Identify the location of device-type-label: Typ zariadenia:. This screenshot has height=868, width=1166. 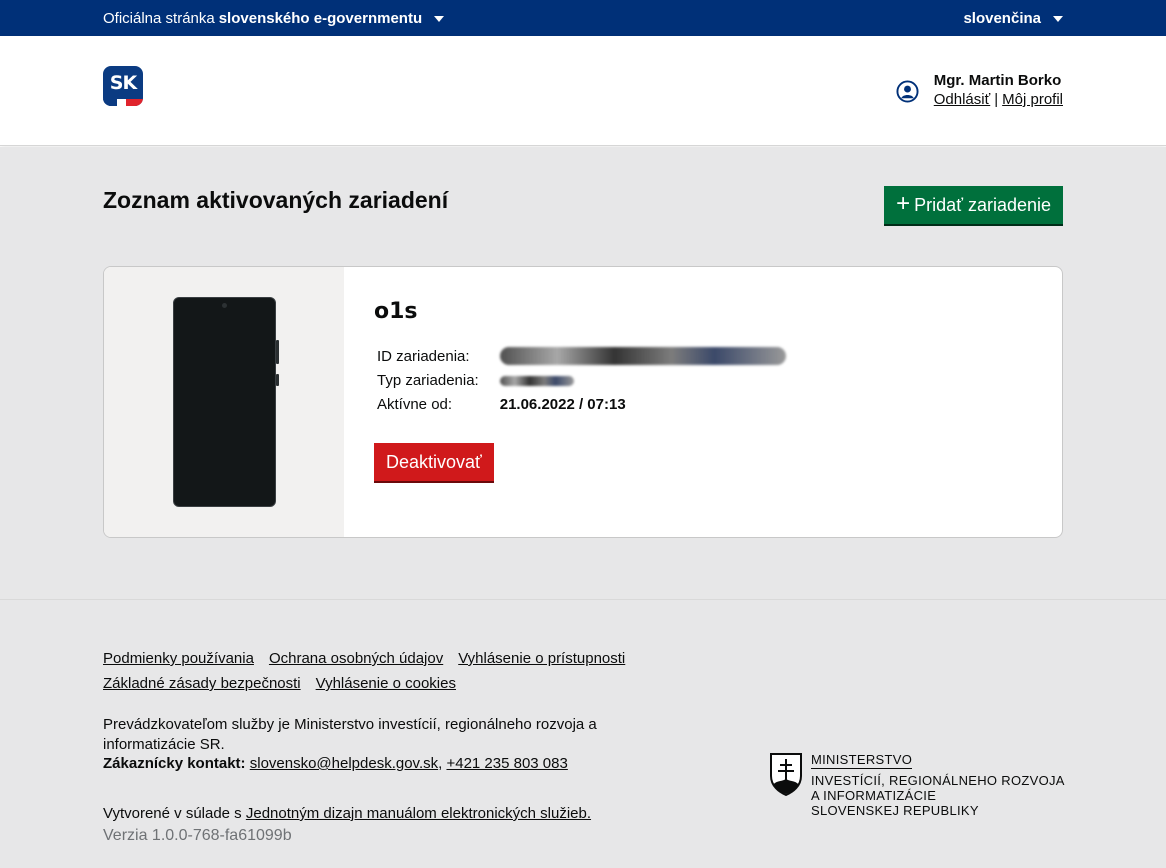
(428, 380).